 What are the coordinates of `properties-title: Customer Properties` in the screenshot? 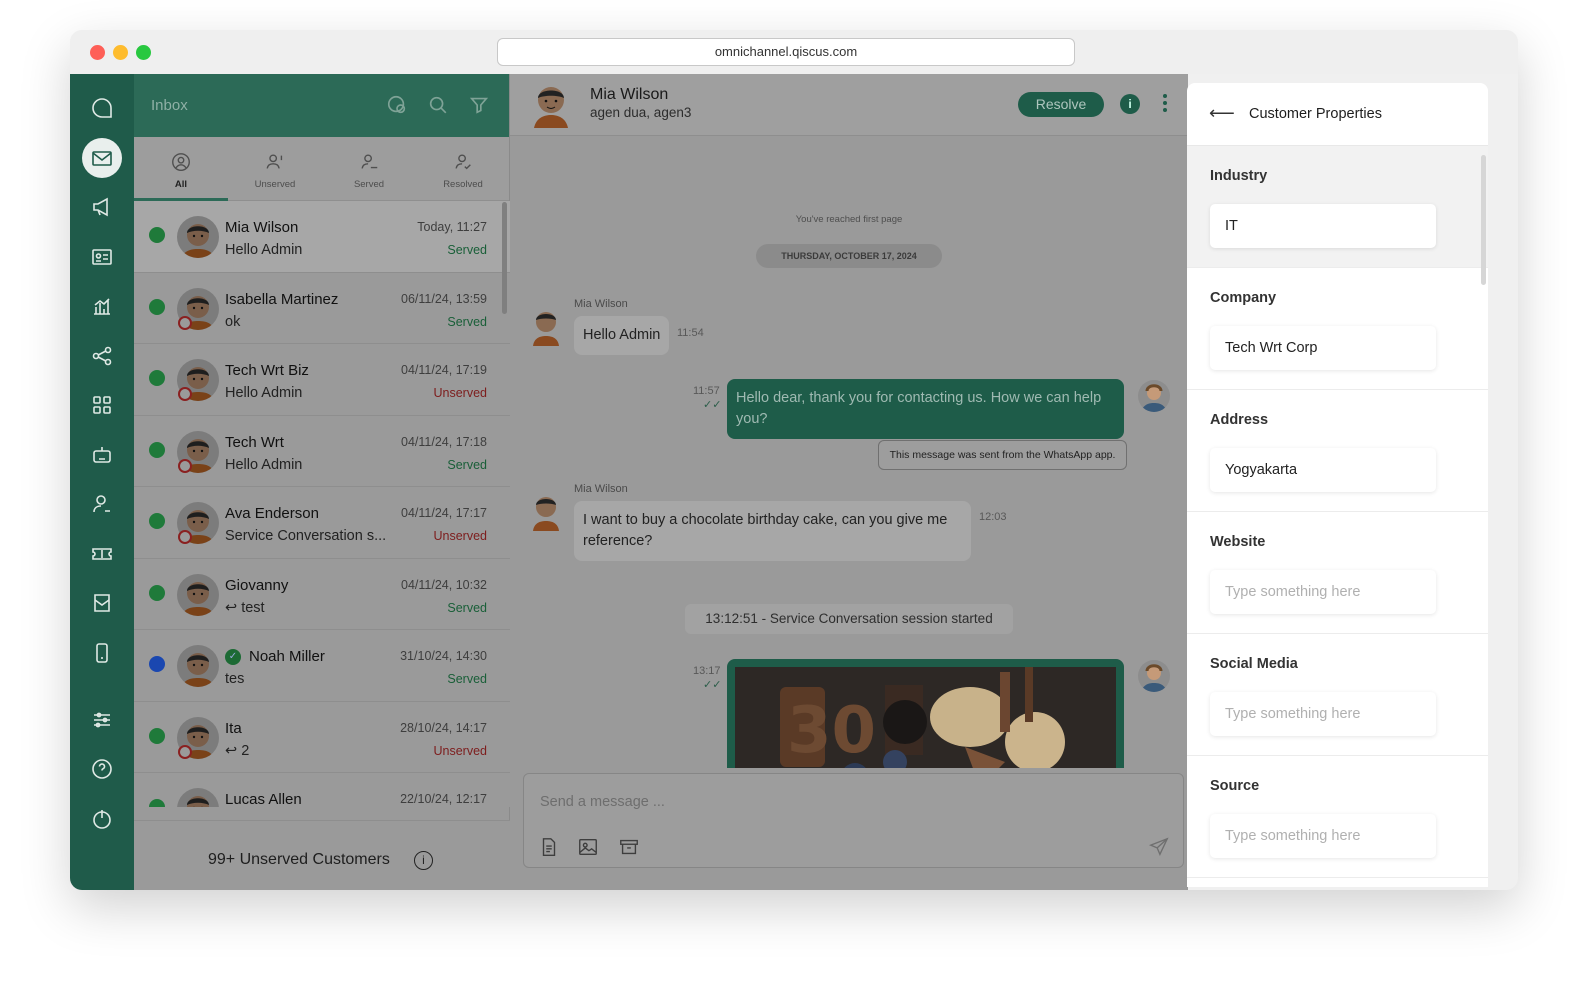 It's located at (1315, 114).